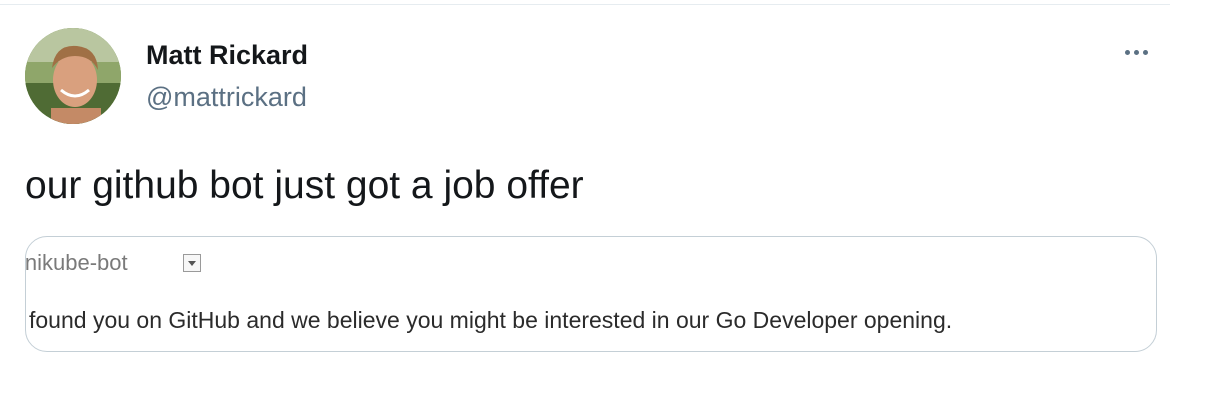 The width and height of the screenshot is (1206, 402). What do you see at coordinates (585, 4) in the screenshot?
I see `divider` at bounding box center [585, 4].